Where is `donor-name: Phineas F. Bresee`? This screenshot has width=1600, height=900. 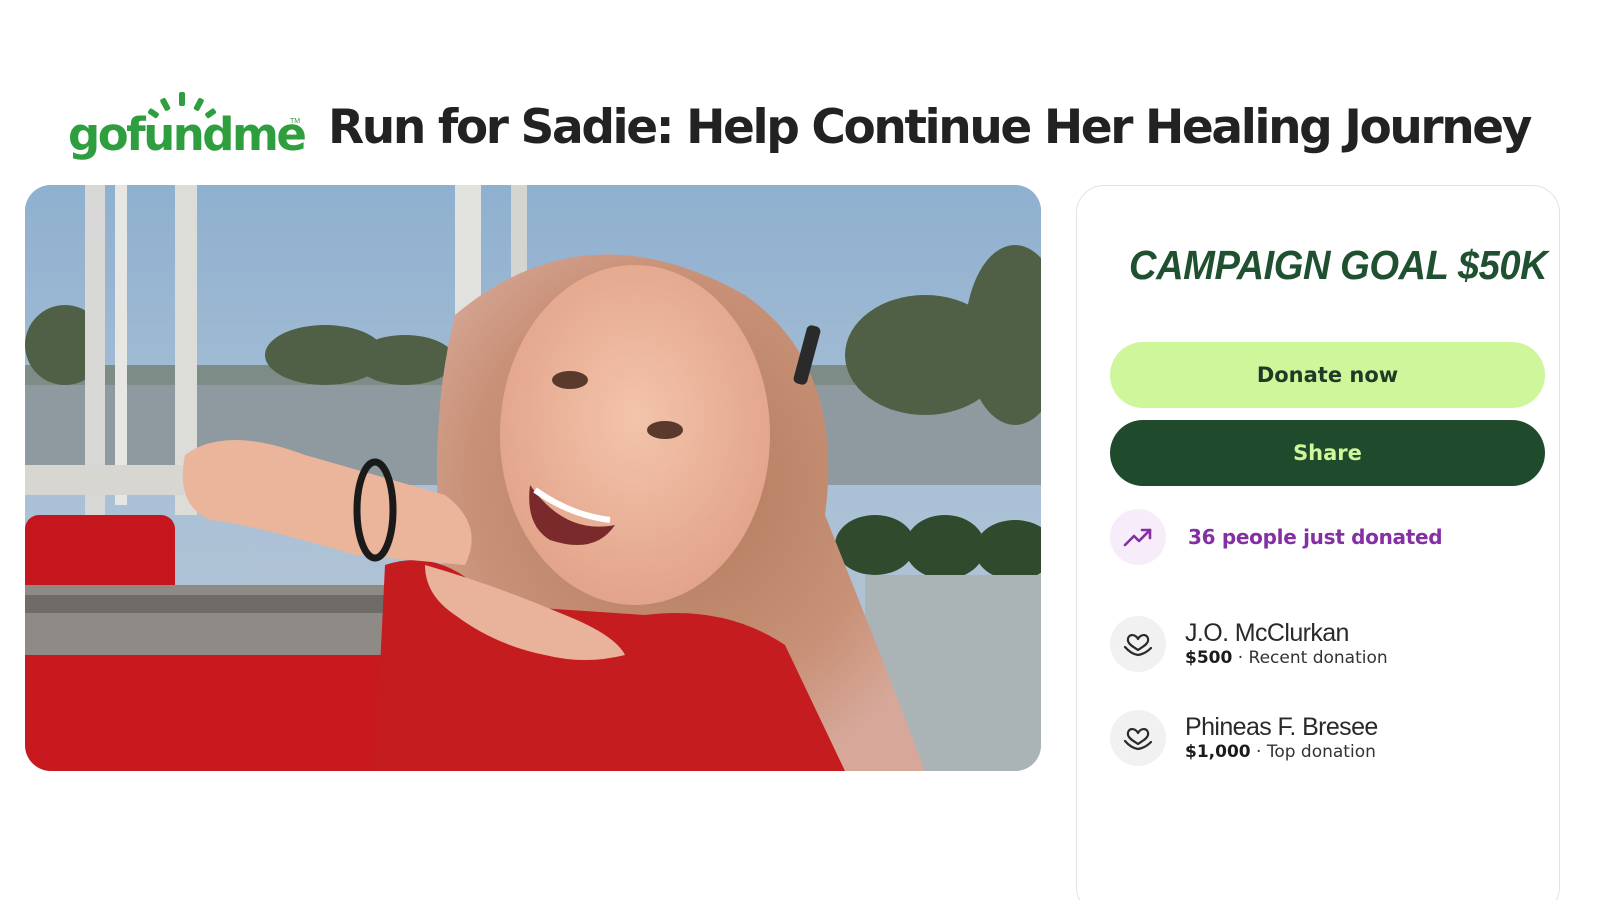
donor-name: Phineas F. Bresee is located at coordinates (1281, 727).